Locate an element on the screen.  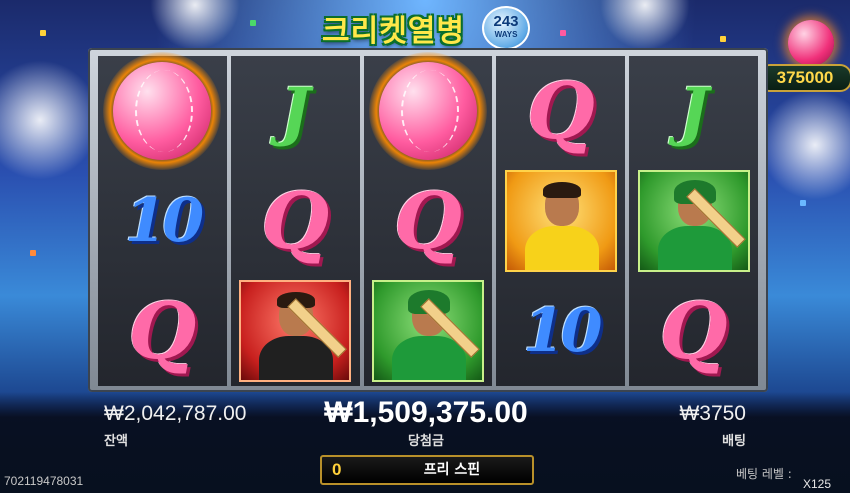
bet-level-value: X125 is located at coordinates (817, 484).